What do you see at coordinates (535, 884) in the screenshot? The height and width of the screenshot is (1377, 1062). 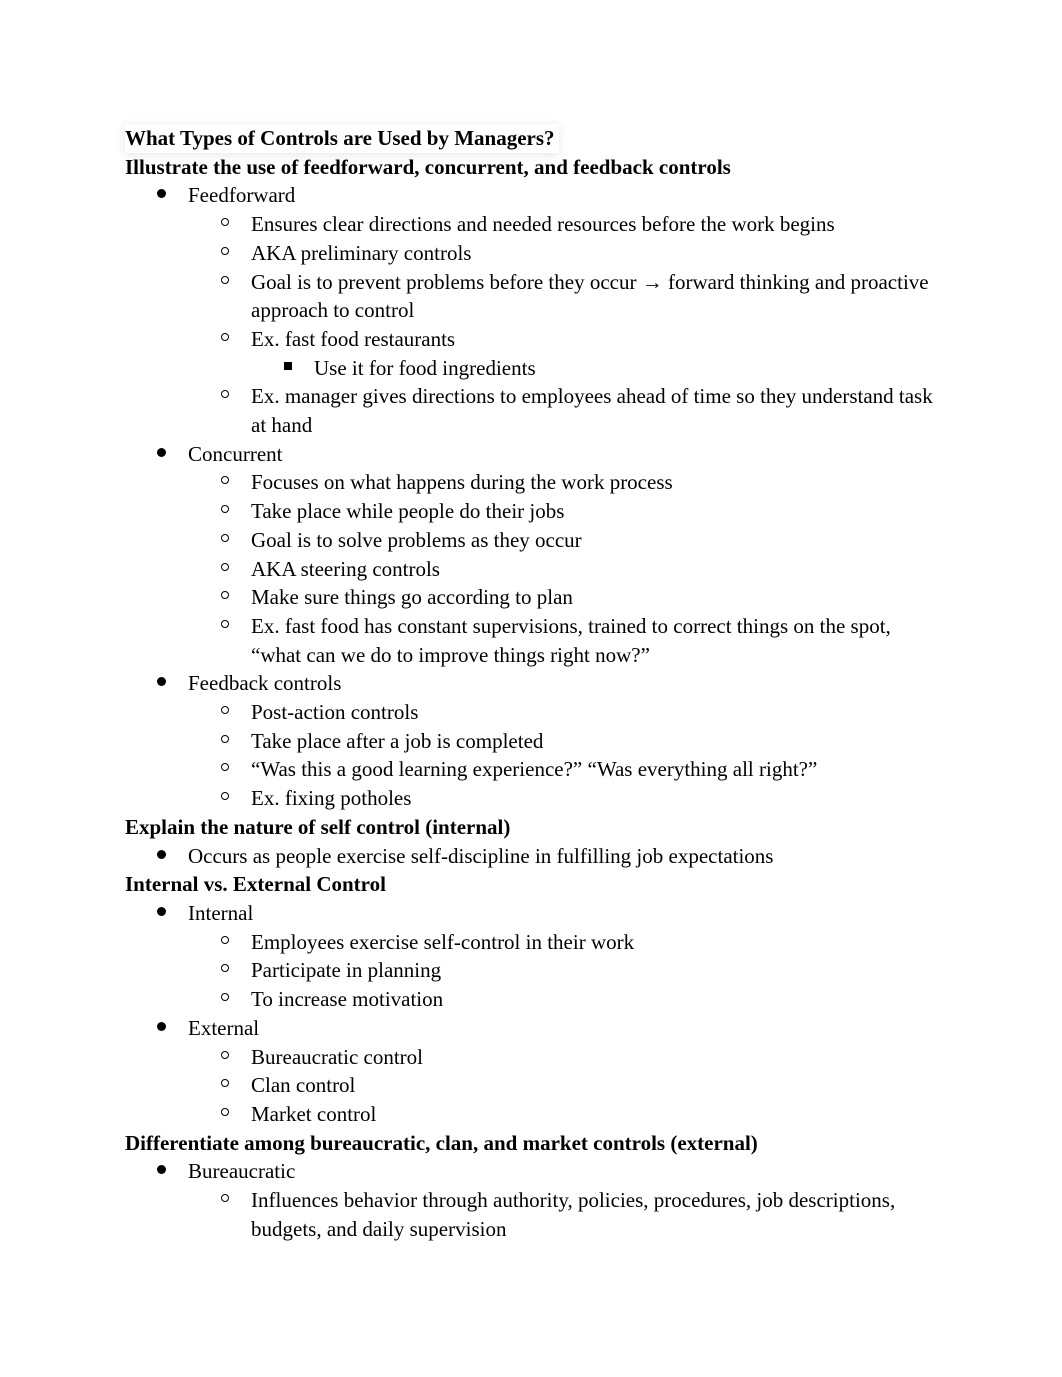 I see `section-heading-row: Internal vs. External Control` at bounding box center [535, 884].